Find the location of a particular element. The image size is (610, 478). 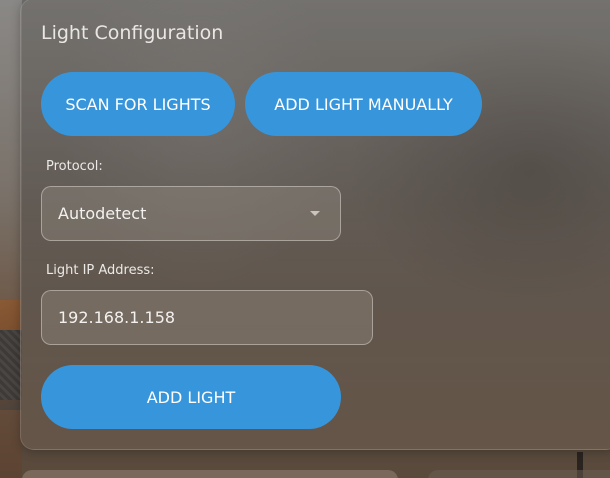

panel-title: Light Configuration is located at coordinates (132, 33).